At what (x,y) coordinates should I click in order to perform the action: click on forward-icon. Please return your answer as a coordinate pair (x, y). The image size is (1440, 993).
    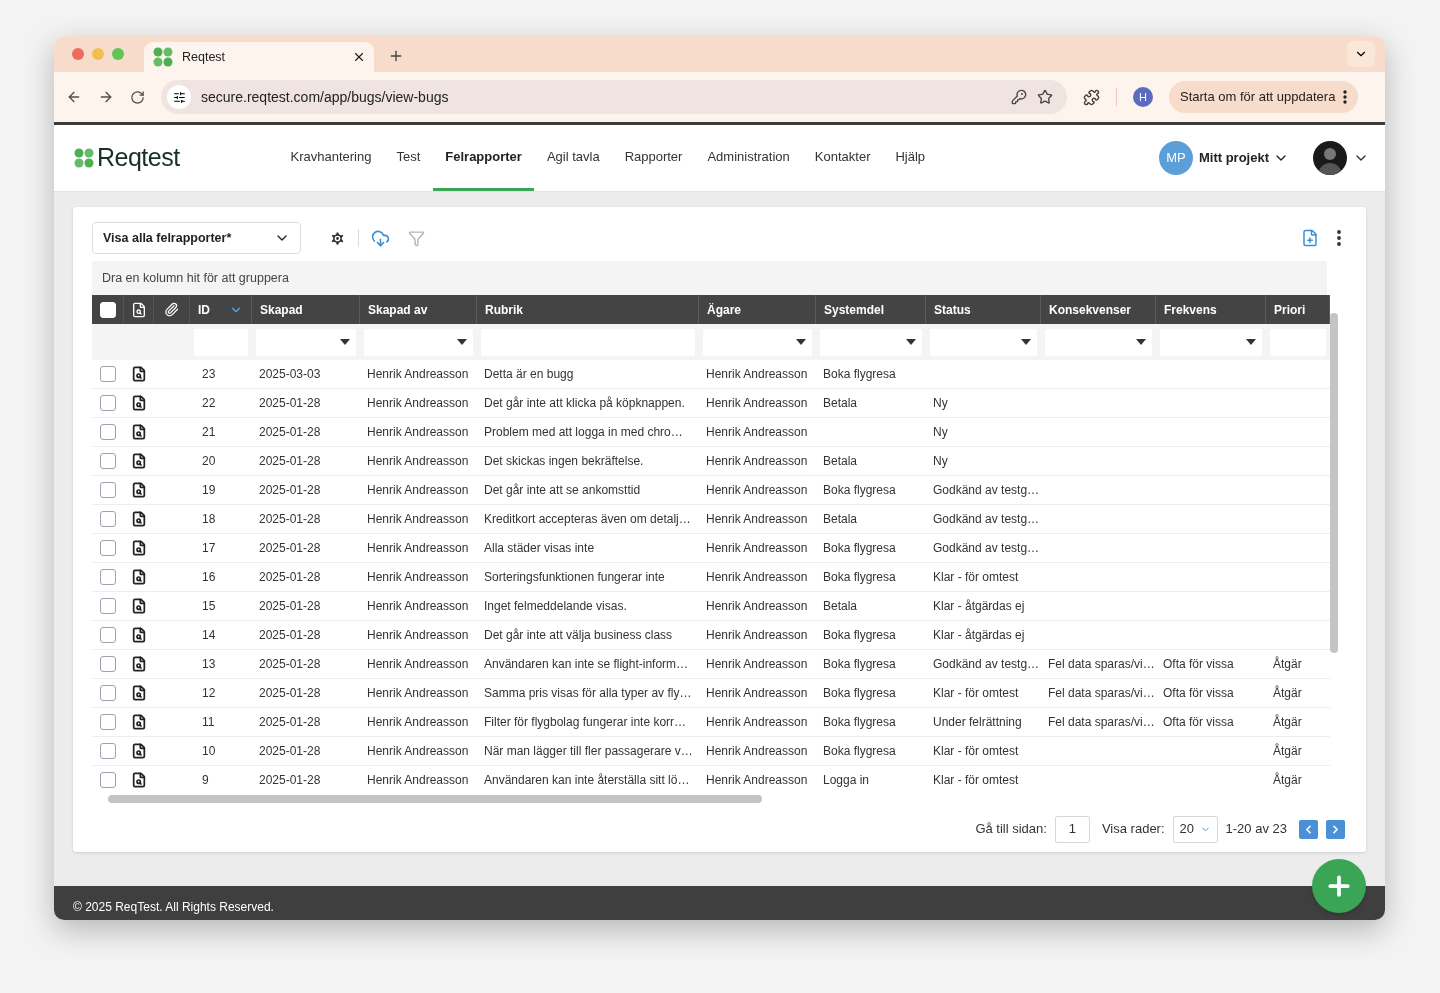
    Looking at the image, I should click on (106, 97).